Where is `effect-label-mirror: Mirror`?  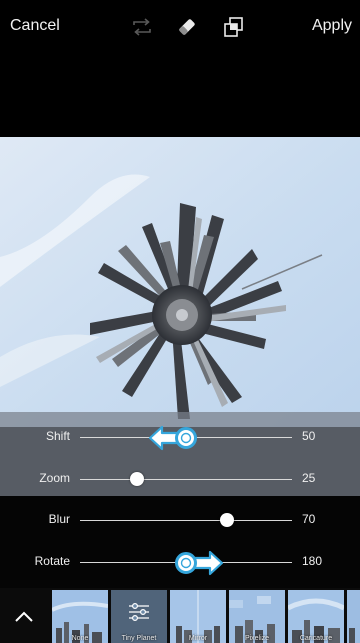 effect-label-mirror: Mirror is located at coordinates (198, 638).